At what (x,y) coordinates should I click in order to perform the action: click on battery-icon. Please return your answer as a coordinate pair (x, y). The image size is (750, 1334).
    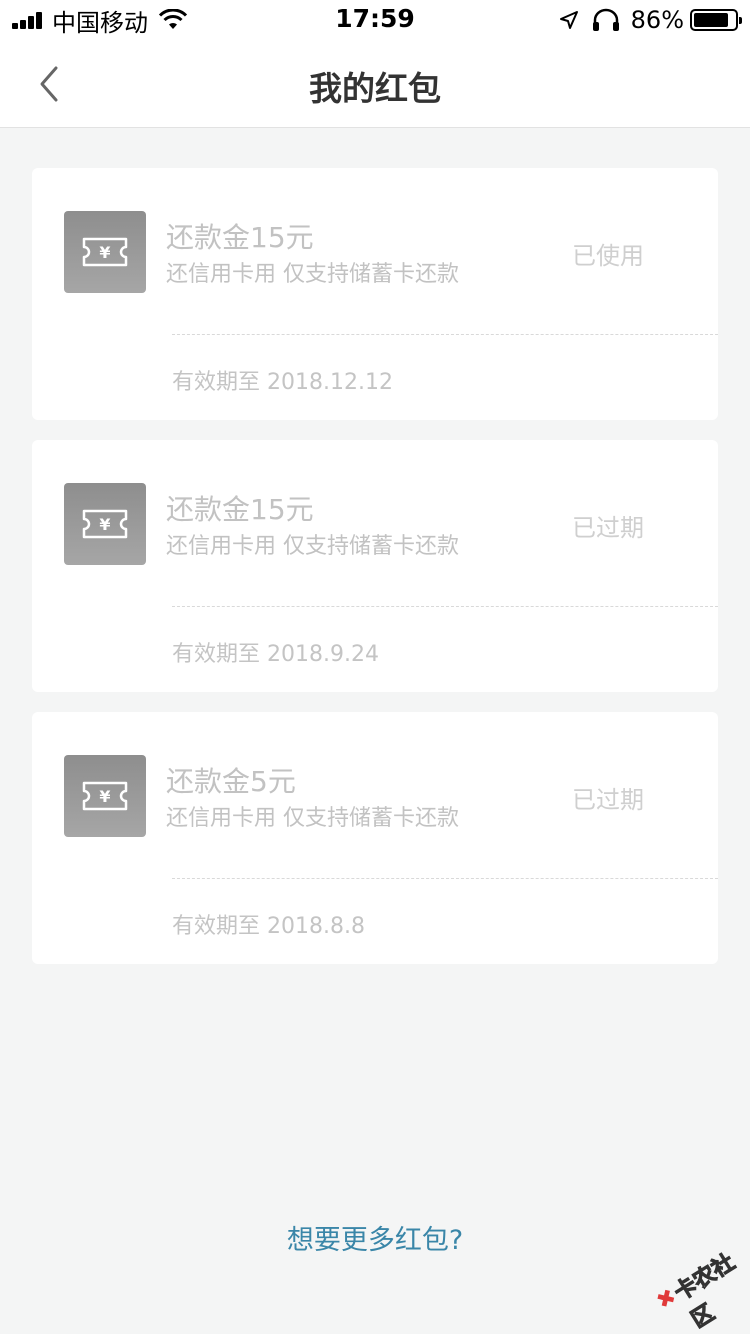
    Looking at the image, I should click on (716, 20).